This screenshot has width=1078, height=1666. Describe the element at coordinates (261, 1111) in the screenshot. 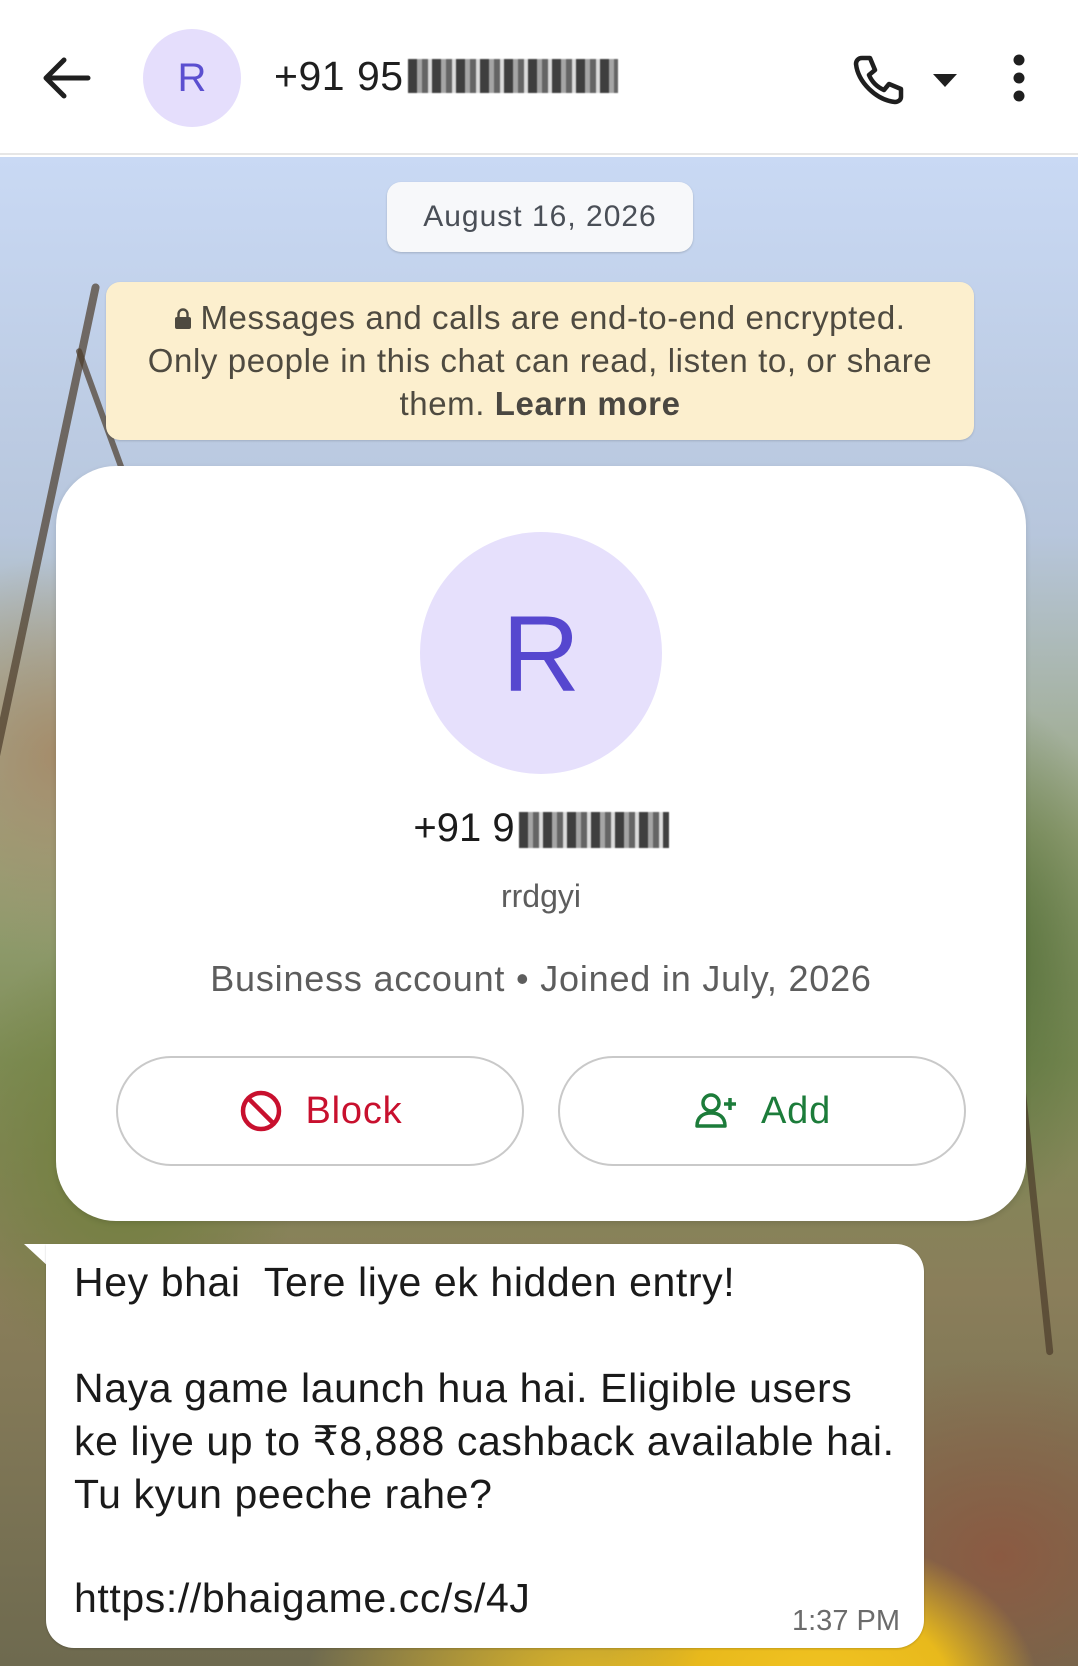

I see `block-icon` at that location.